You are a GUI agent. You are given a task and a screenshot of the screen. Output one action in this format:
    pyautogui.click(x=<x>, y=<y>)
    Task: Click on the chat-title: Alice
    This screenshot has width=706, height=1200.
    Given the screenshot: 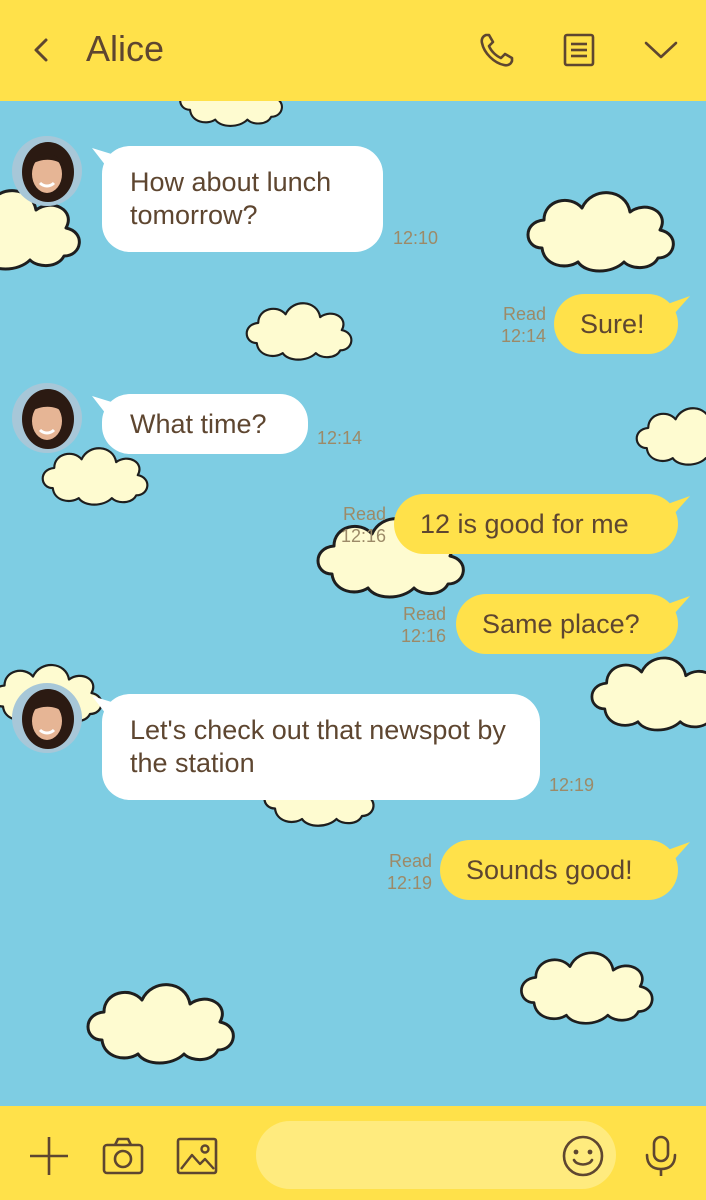 What is the action you would take?
    pyautogui.click(x=125, y=48)
    